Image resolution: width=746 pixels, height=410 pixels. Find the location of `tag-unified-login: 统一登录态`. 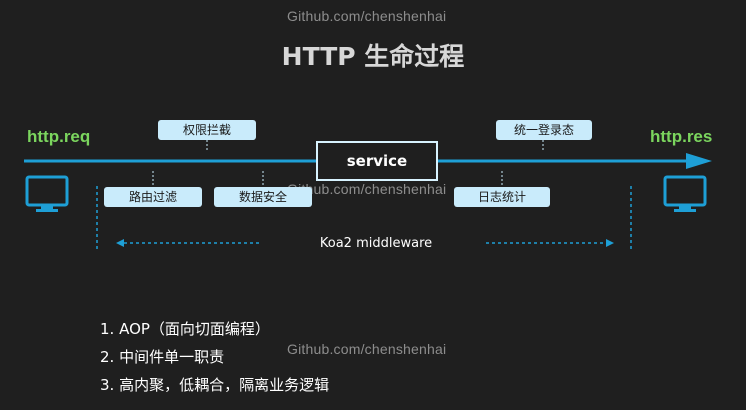

tag-unified-login: 统一登录态 is located at coordinates (544, 130).